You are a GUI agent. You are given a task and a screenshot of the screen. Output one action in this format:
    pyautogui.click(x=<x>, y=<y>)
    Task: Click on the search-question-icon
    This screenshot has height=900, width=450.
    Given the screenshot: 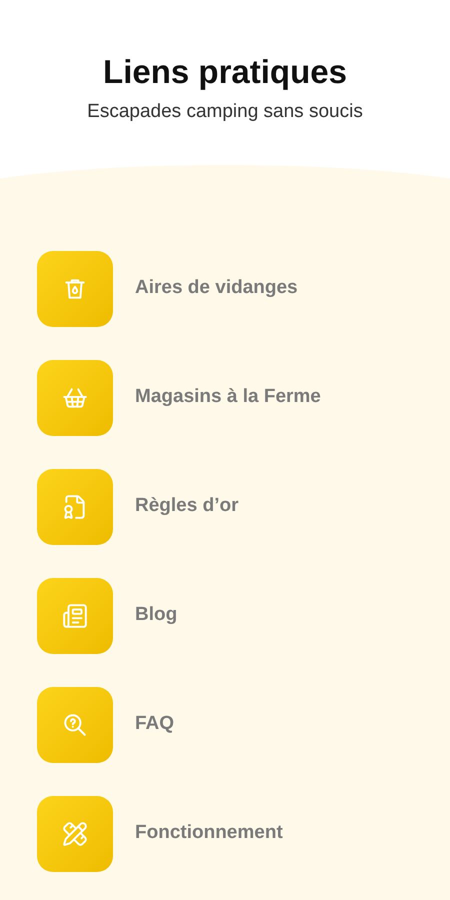 What is the action you would take?
    pyautogui.click(x=75, y=725)
    